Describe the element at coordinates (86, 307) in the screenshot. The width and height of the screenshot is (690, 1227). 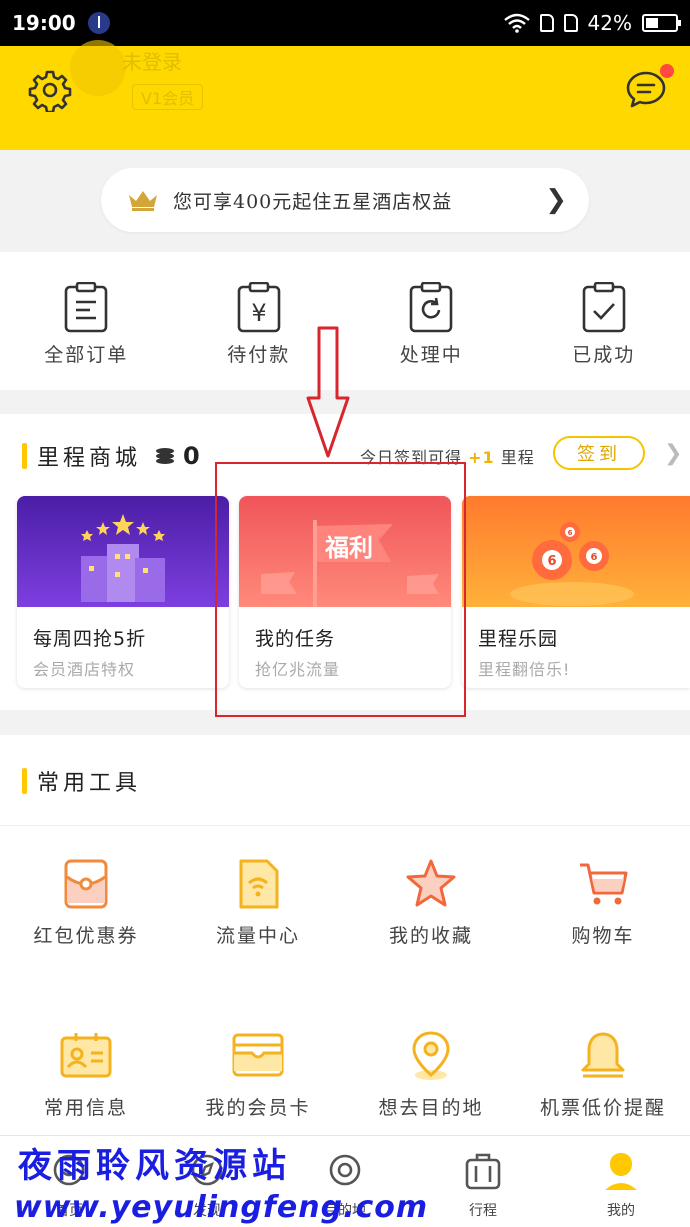
I see `clipboard-list-icon` at that location.